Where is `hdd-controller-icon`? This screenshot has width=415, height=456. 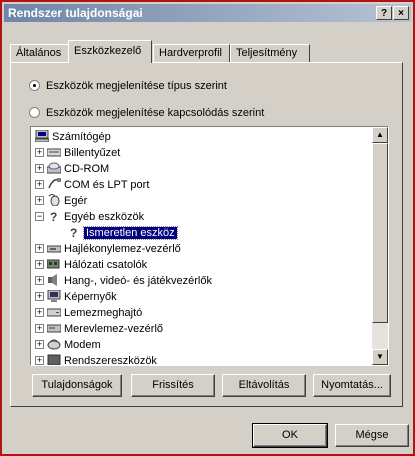
hdd-controller-icon is located at coordinates (54, 328).